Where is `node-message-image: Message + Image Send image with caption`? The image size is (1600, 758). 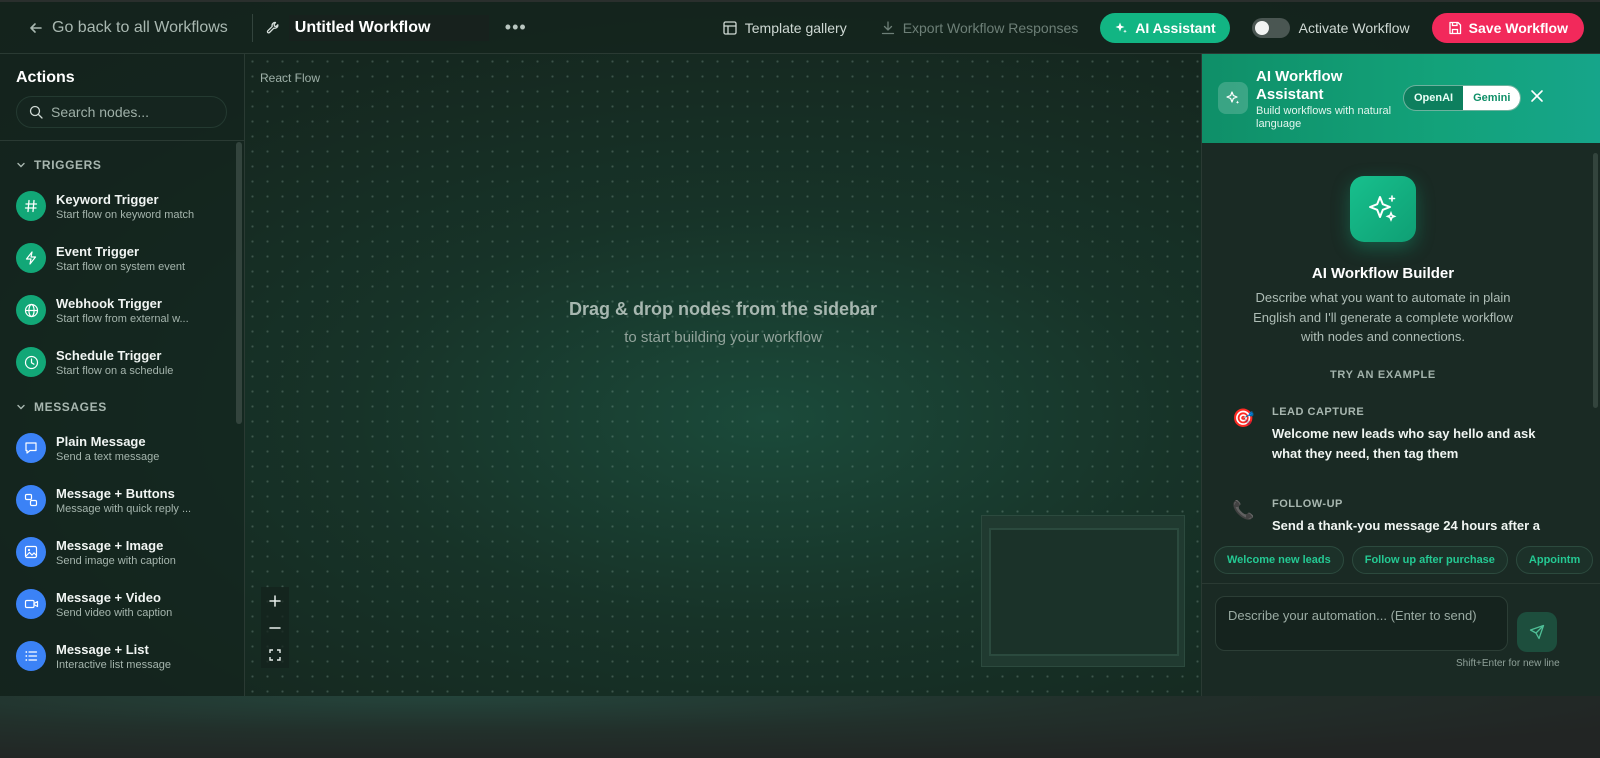
node-message-image: Message + Image Send image with caption is located at coordinates (121, 552).